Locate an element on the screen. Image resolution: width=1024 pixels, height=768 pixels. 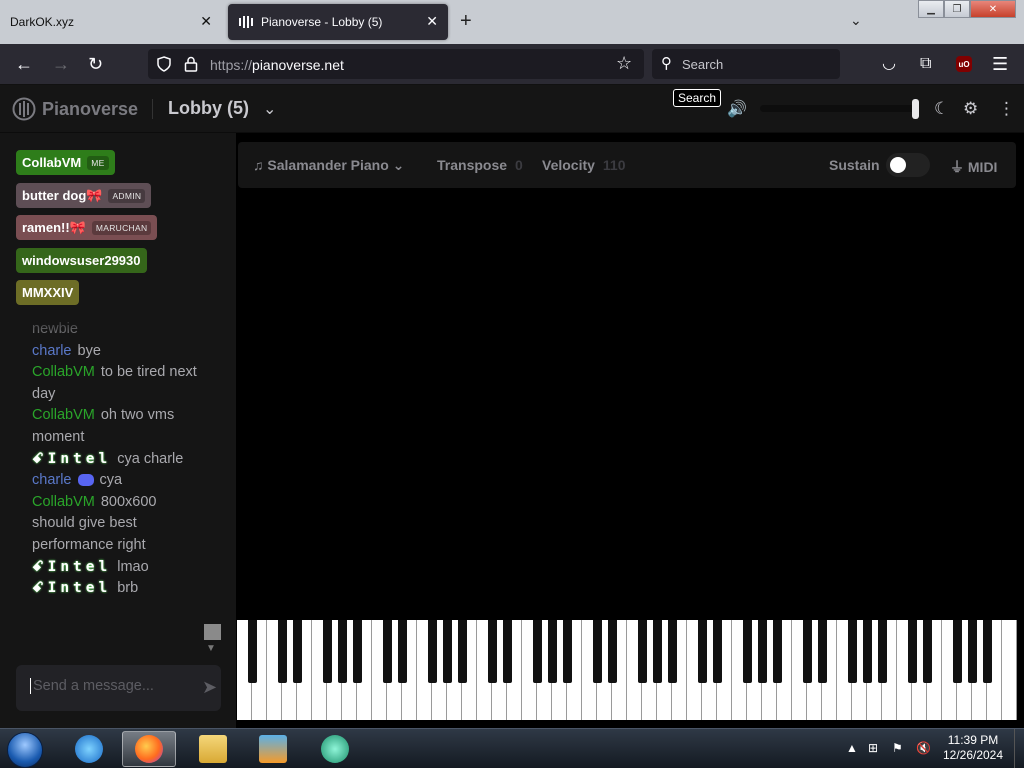
scroll-down-icon: ▼ is located at coordinates (211, 648).